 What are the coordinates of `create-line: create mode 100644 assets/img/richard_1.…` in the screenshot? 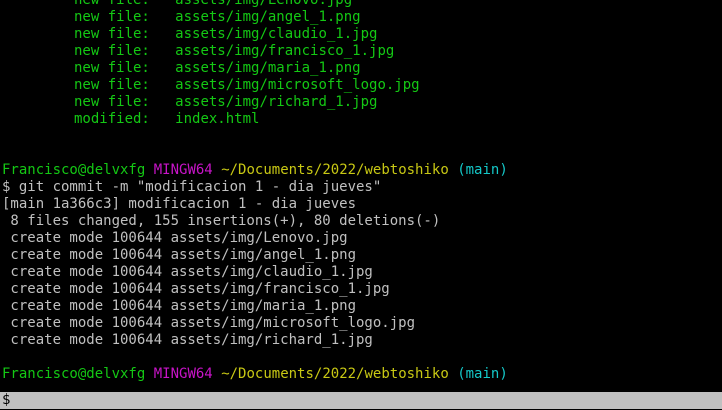 It's located at (187, 340).